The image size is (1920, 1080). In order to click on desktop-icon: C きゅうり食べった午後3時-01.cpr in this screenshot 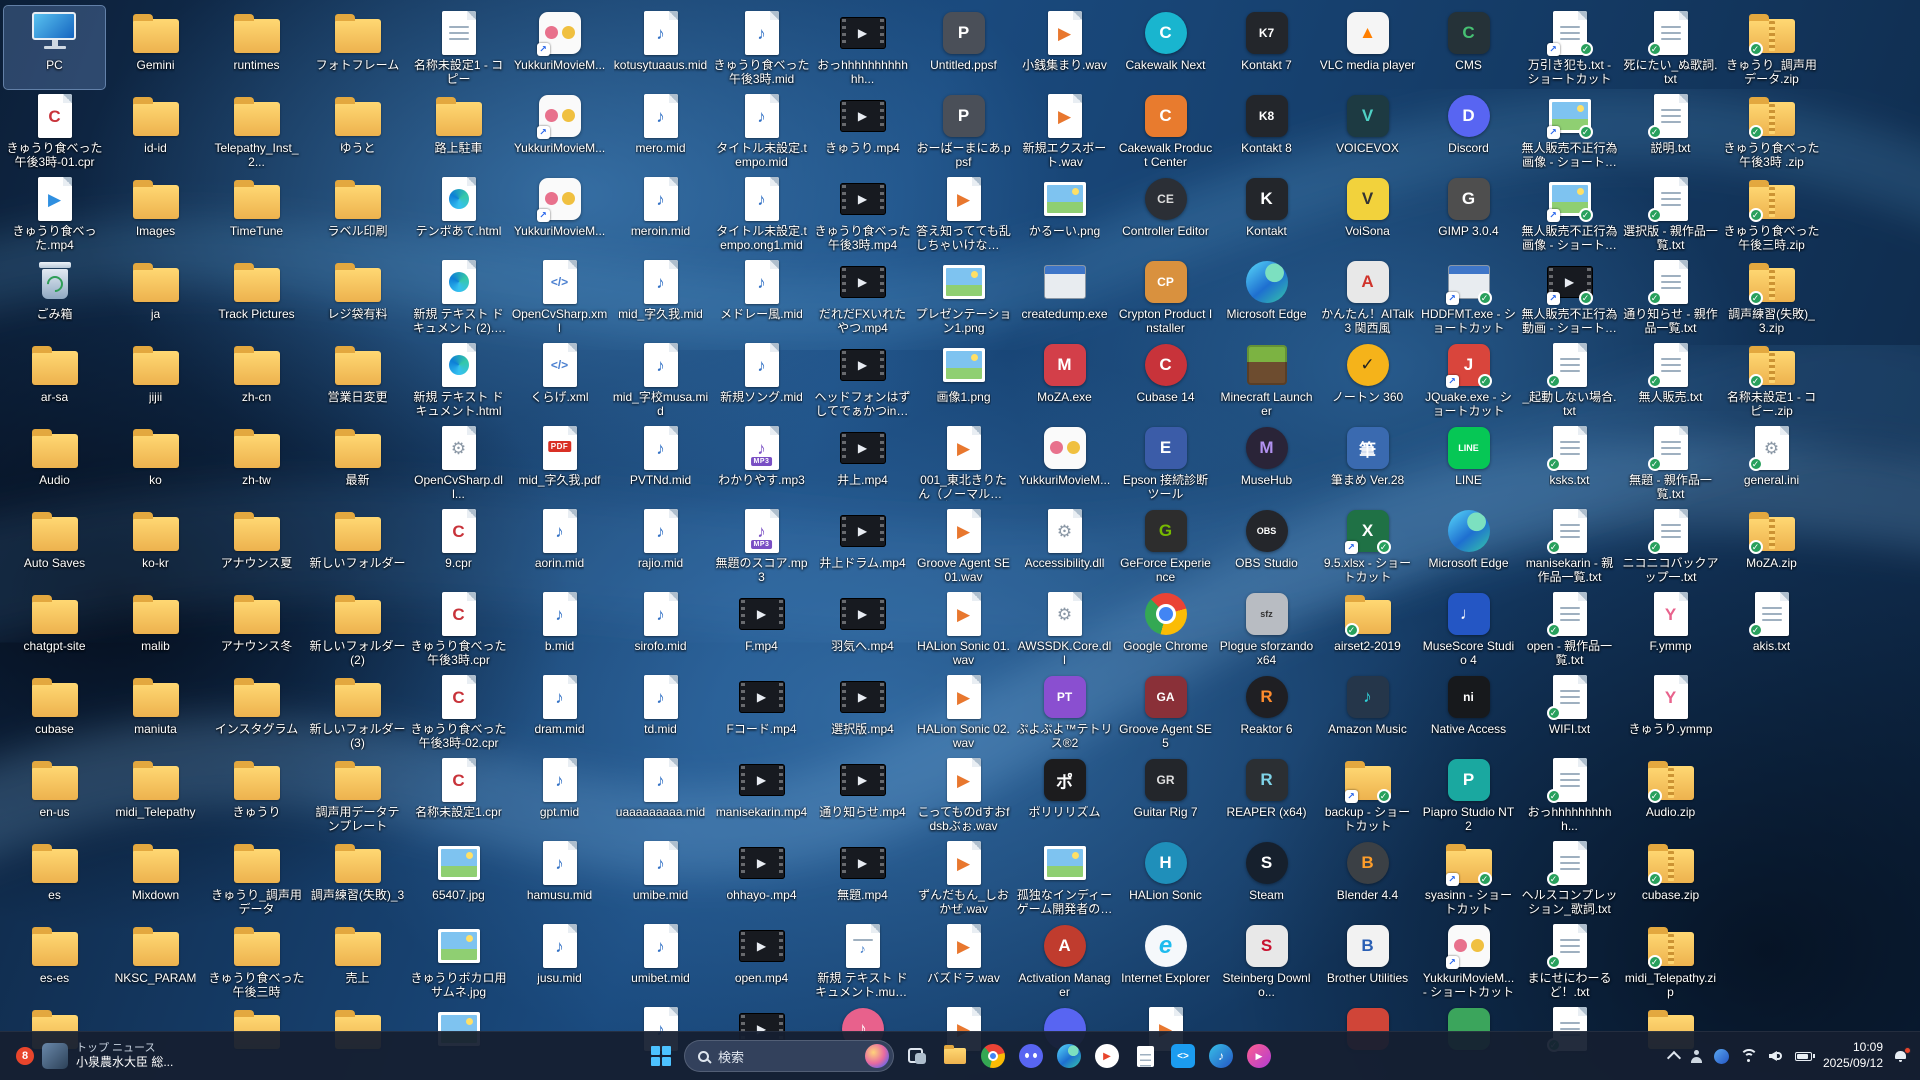, I will do `click(54, 130)`.